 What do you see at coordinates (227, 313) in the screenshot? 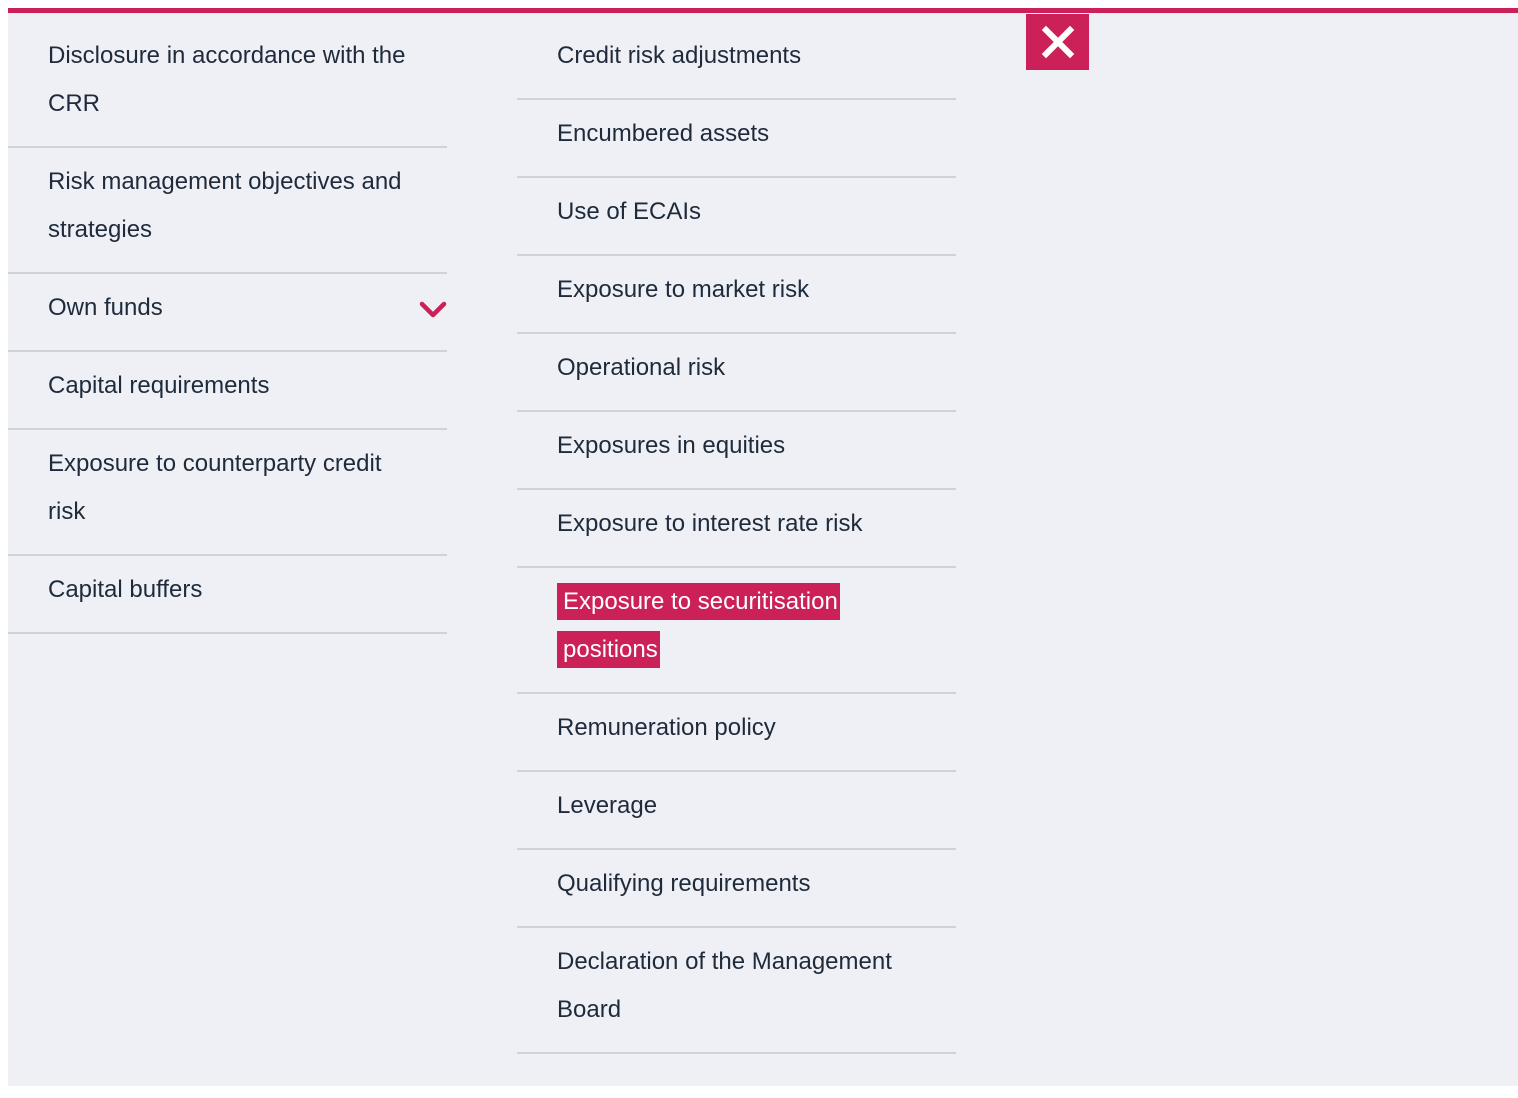
I see `menu-item-own-funds: Own funds` at bounding box center [227, 313].